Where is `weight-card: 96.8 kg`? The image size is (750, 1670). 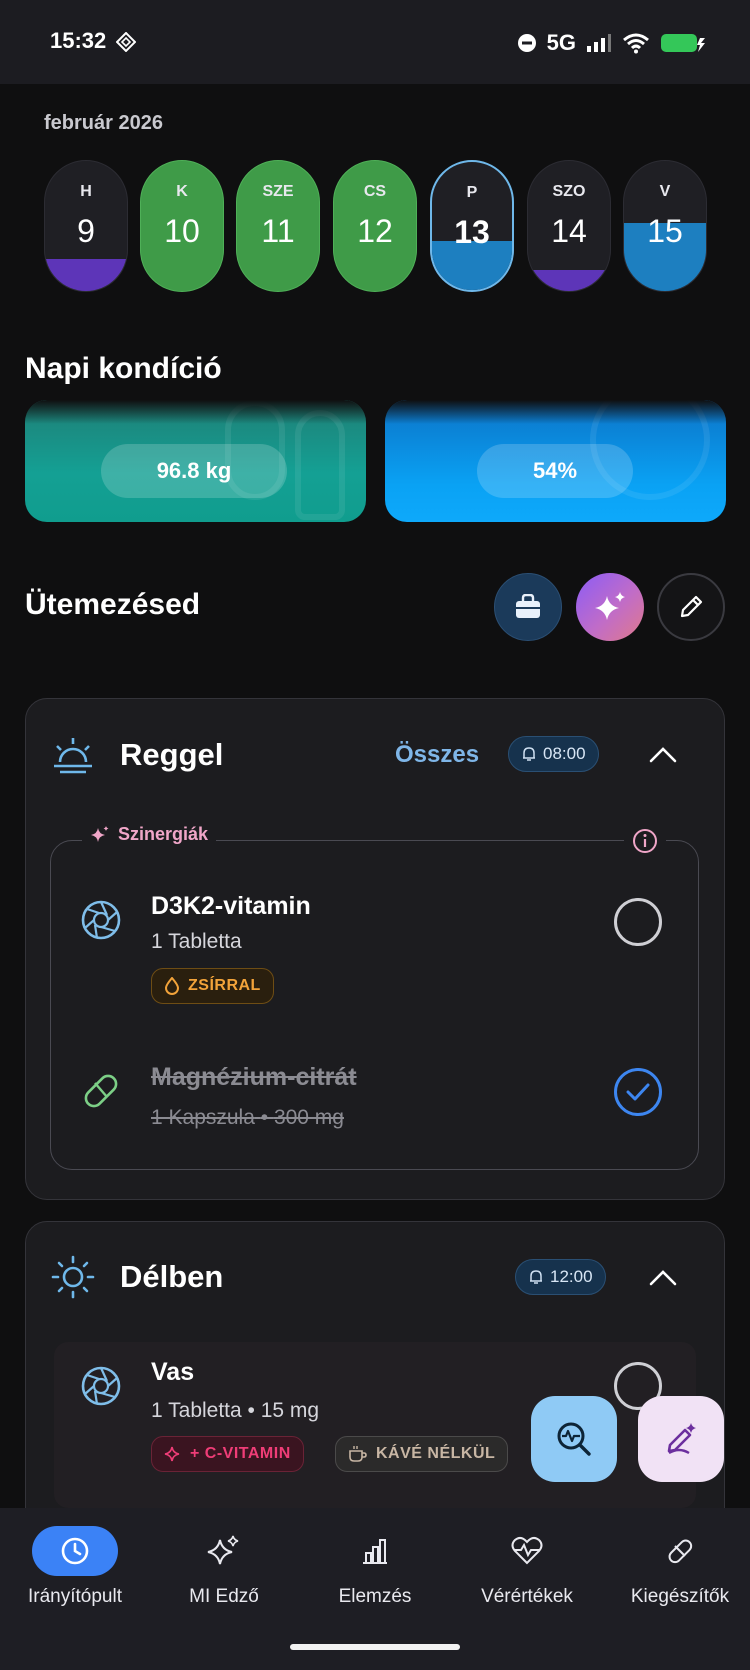
weight-card: 96.8 kg is located at coordinates (195, 461).